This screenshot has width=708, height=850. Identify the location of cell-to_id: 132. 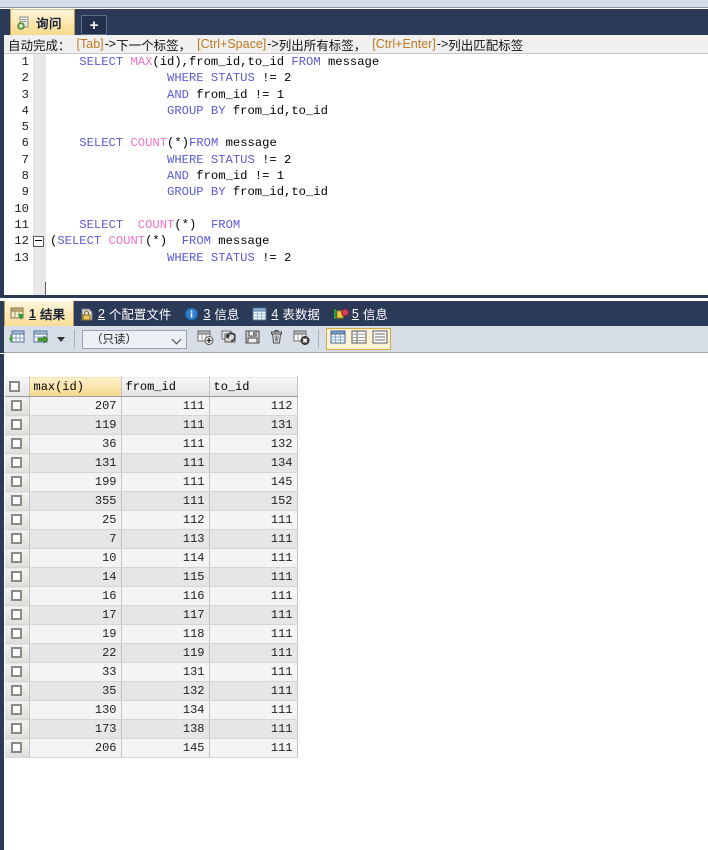
(253, 444).